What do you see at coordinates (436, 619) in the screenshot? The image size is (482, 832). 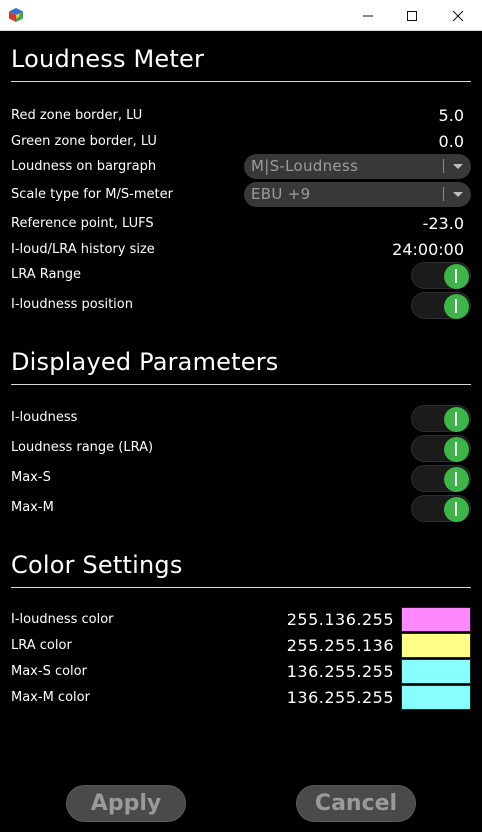 I see `iloudness-color-swatch` at bounding box center [436, 619].